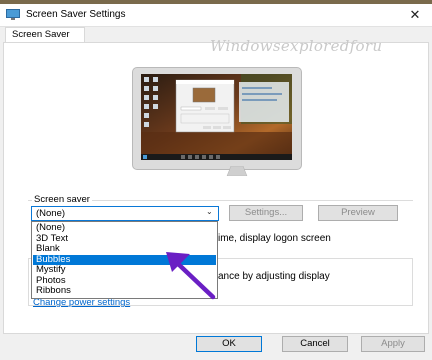 The width and height of the screenshot is (432, 360). I want to click on screen-saver-section-label: Screen saver, so click(62, 199).